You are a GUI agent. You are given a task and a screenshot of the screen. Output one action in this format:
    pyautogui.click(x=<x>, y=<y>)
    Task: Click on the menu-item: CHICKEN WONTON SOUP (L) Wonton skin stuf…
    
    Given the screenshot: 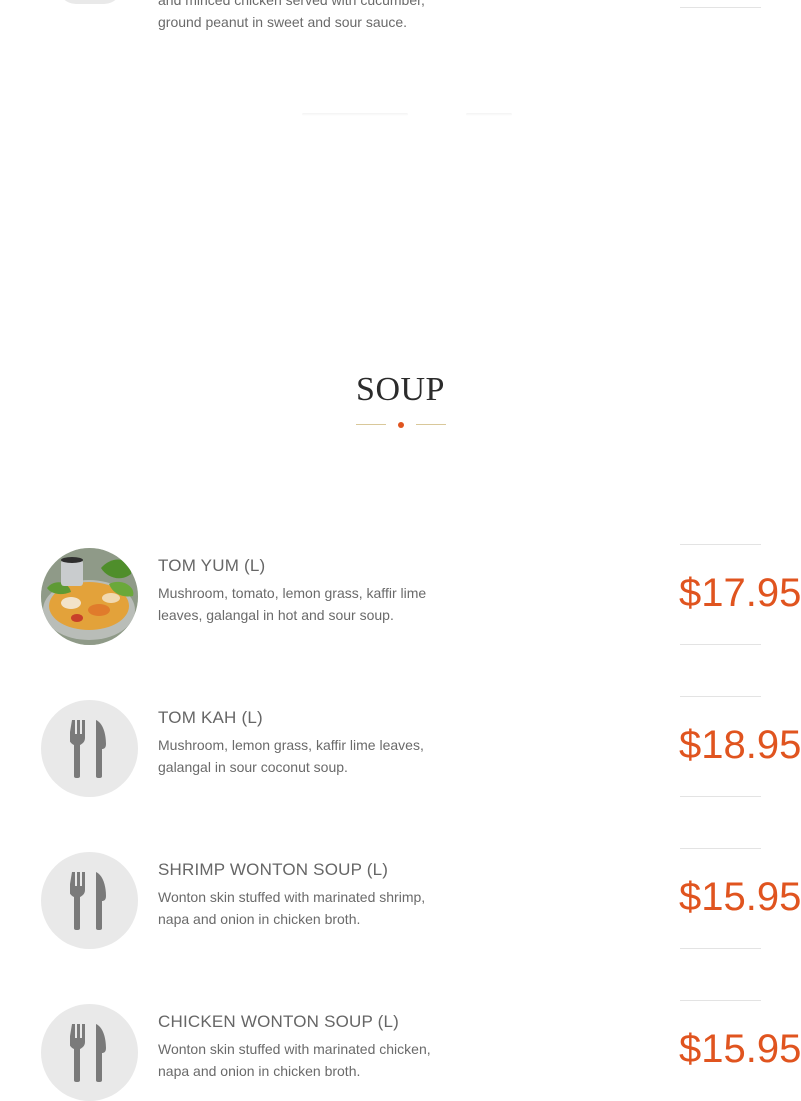 What is the action you would take?
    pyautogui.click(x=400, y=1050)
    